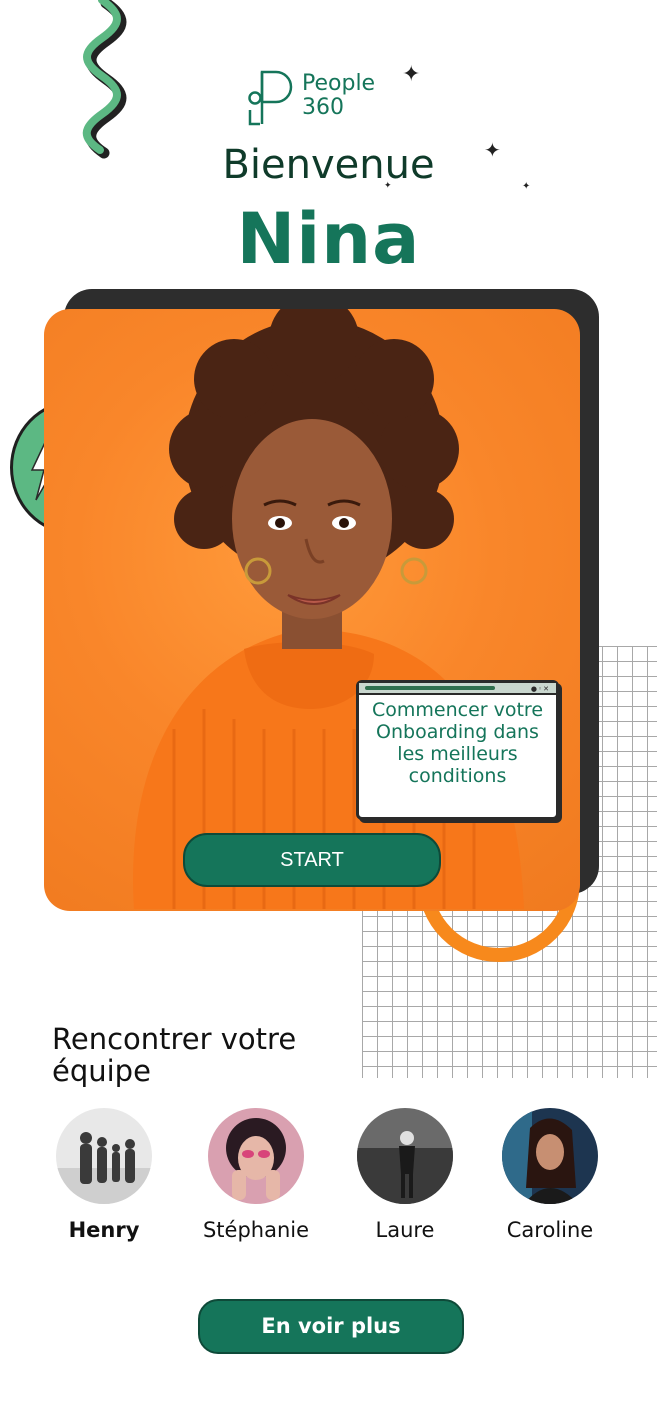  Describe the element at coordinates (312, 860) in the screenshot. I see `start-button: START` at that location.